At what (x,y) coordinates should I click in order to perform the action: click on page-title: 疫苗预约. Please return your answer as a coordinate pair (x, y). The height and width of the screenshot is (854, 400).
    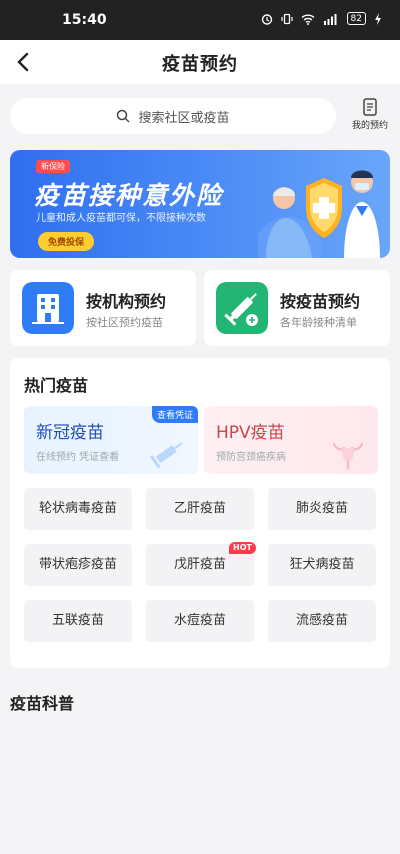
    Looking at the image, I should click on (200, 64).